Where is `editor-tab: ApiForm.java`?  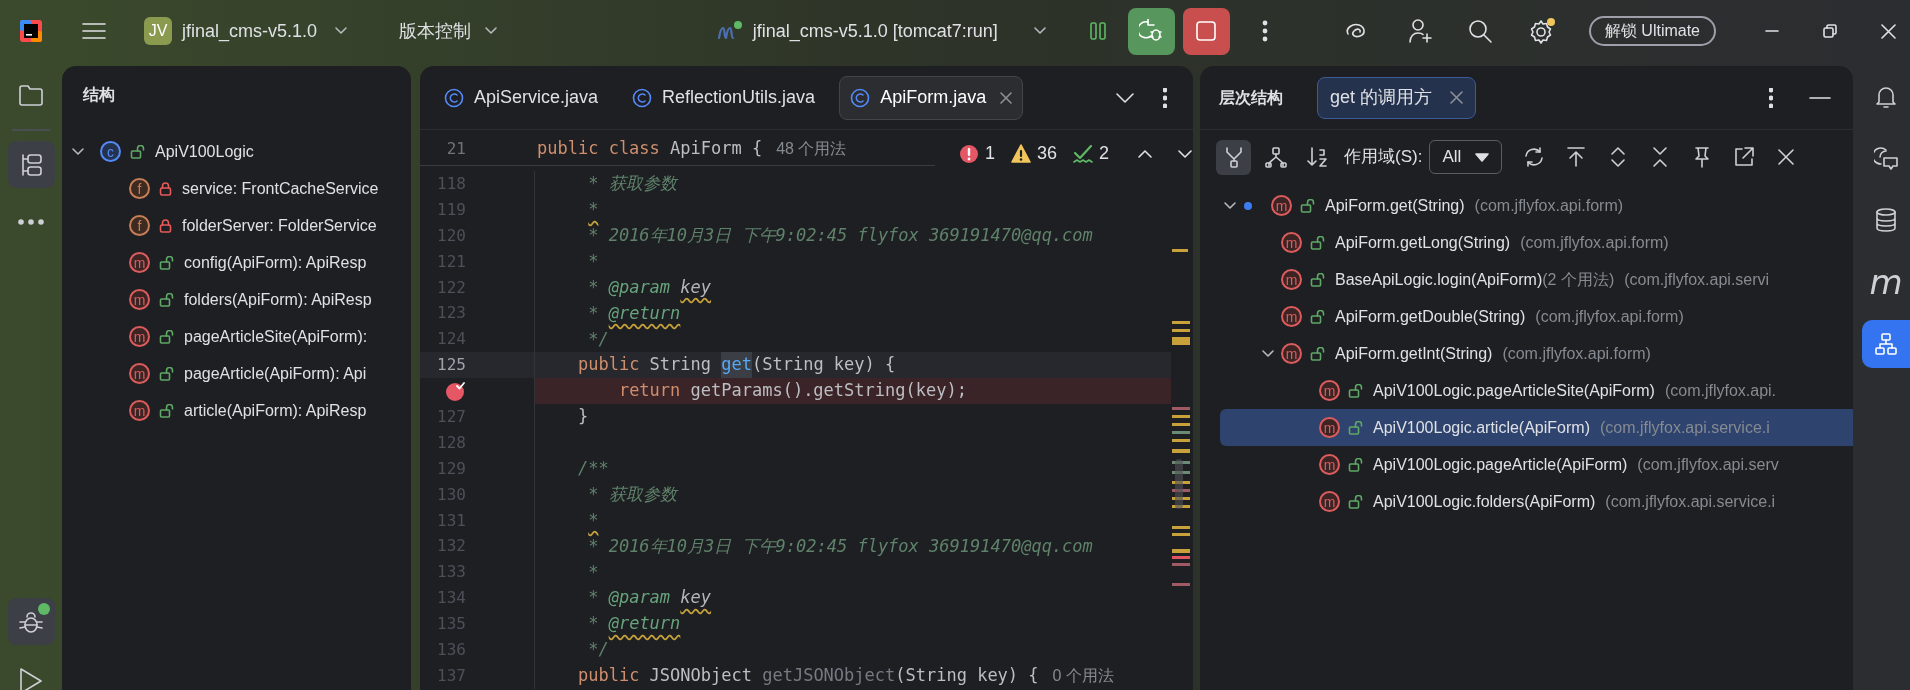
editor-tab: ApiForm.java is located at coordinates (931, 97).